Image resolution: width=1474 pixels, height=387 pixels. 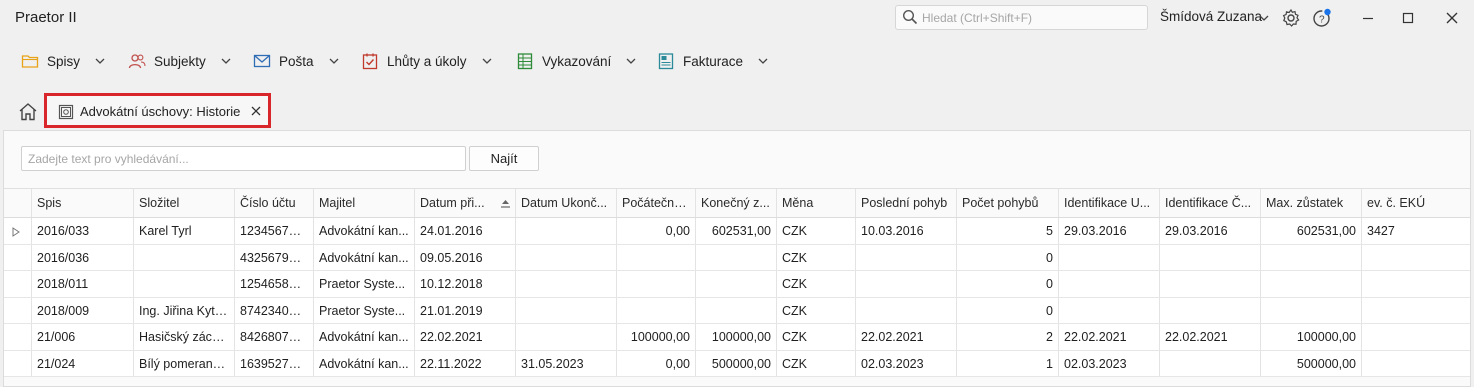 I want to click on table-cell: 21.01.2019, so click(x=464, y=310).